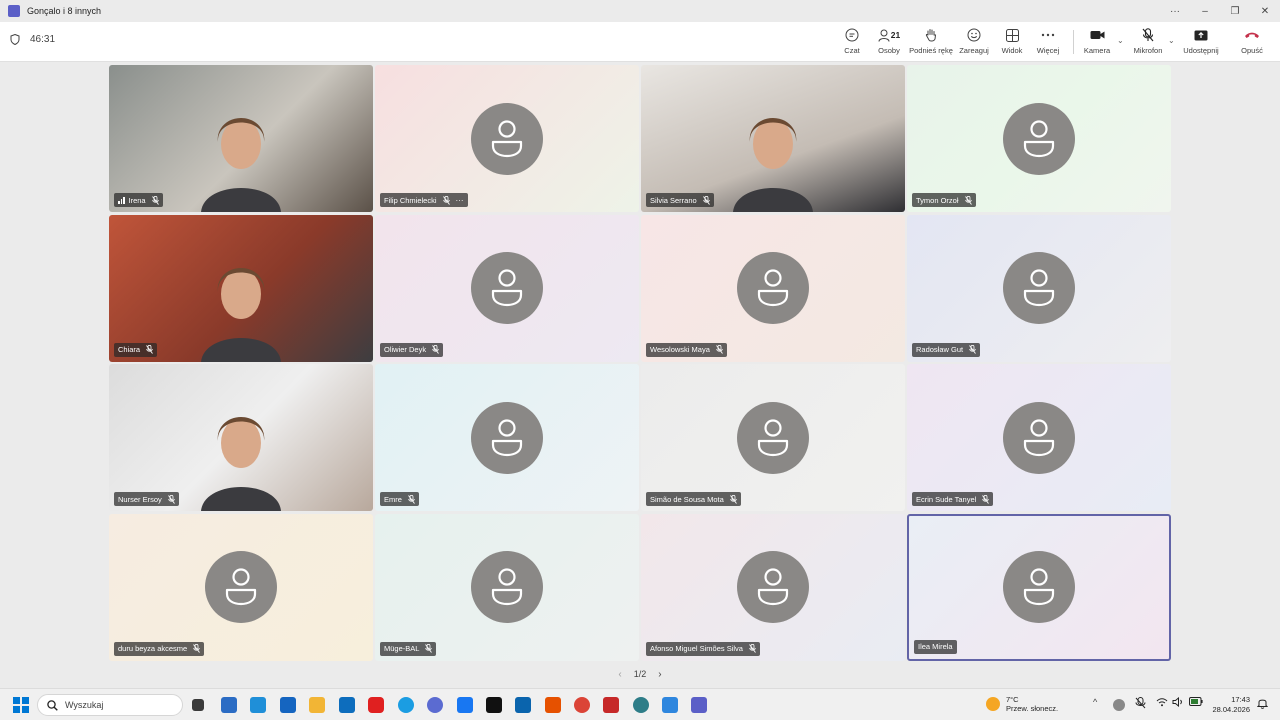 The image size is (1280, 720). I want to click on view-button: Widok, so click(1012, 42).